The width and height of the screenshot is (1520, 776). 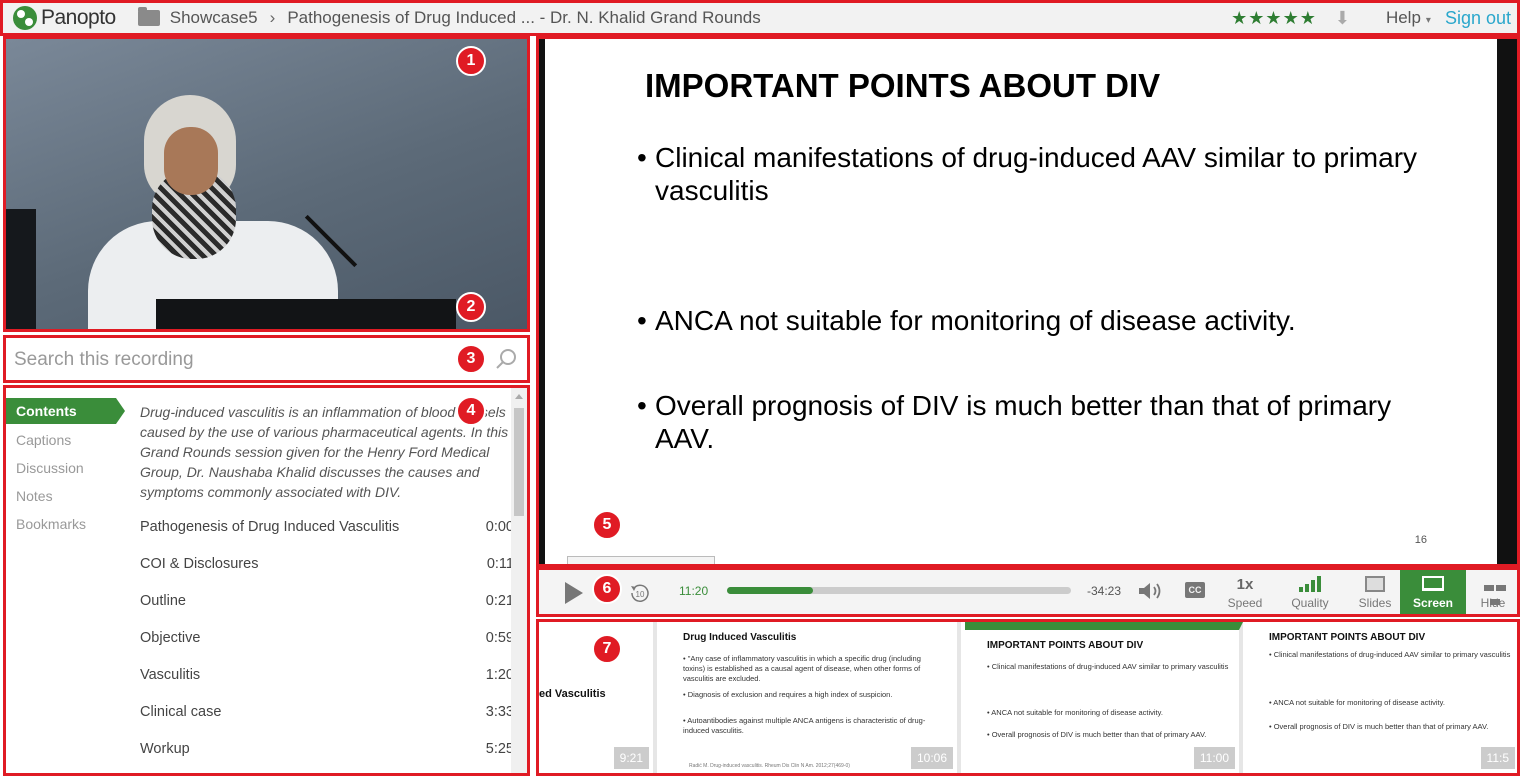 I want to click on signal-bars-icon, so click(x=1311, y=584).